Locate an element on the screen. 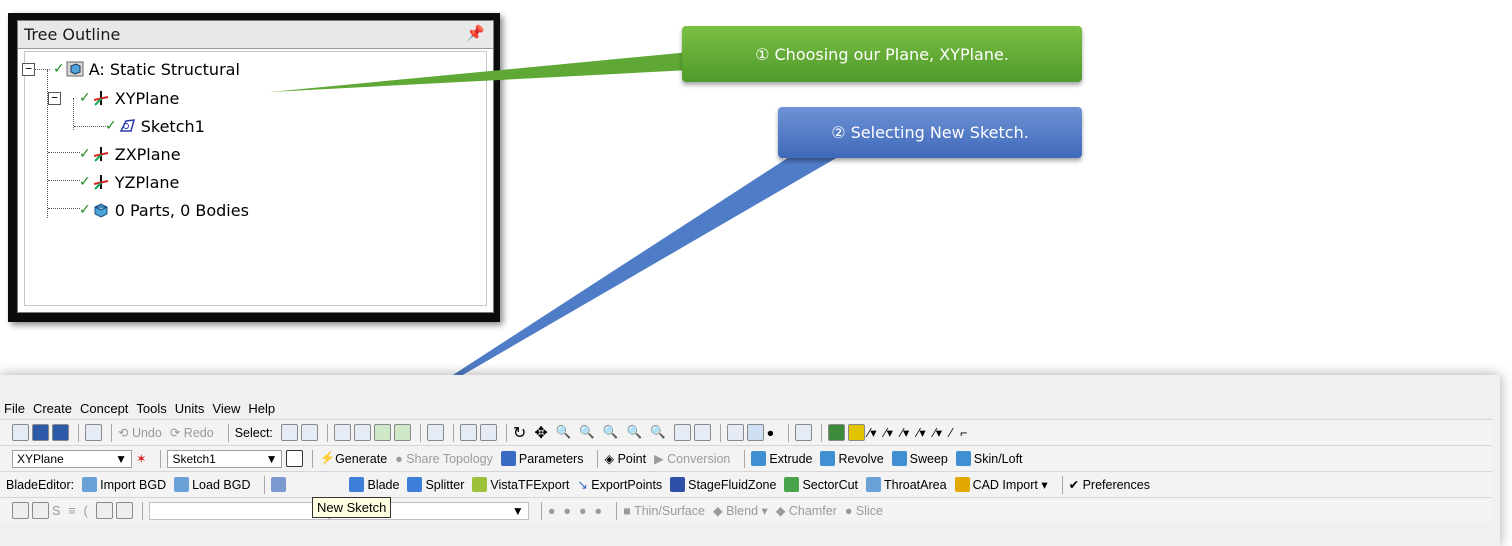  select-mode-icon is located at coordinates (289, 432).